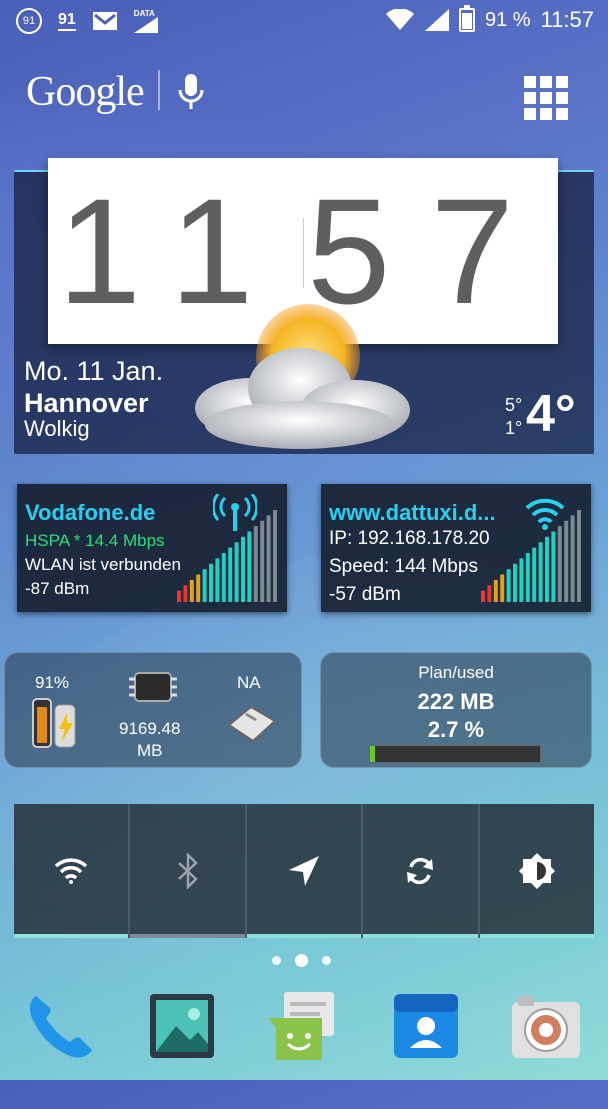 This screenshot has width=608, height=1109. I want to click on wlan-status: WLAN ist verbunden, so click(103, 564).